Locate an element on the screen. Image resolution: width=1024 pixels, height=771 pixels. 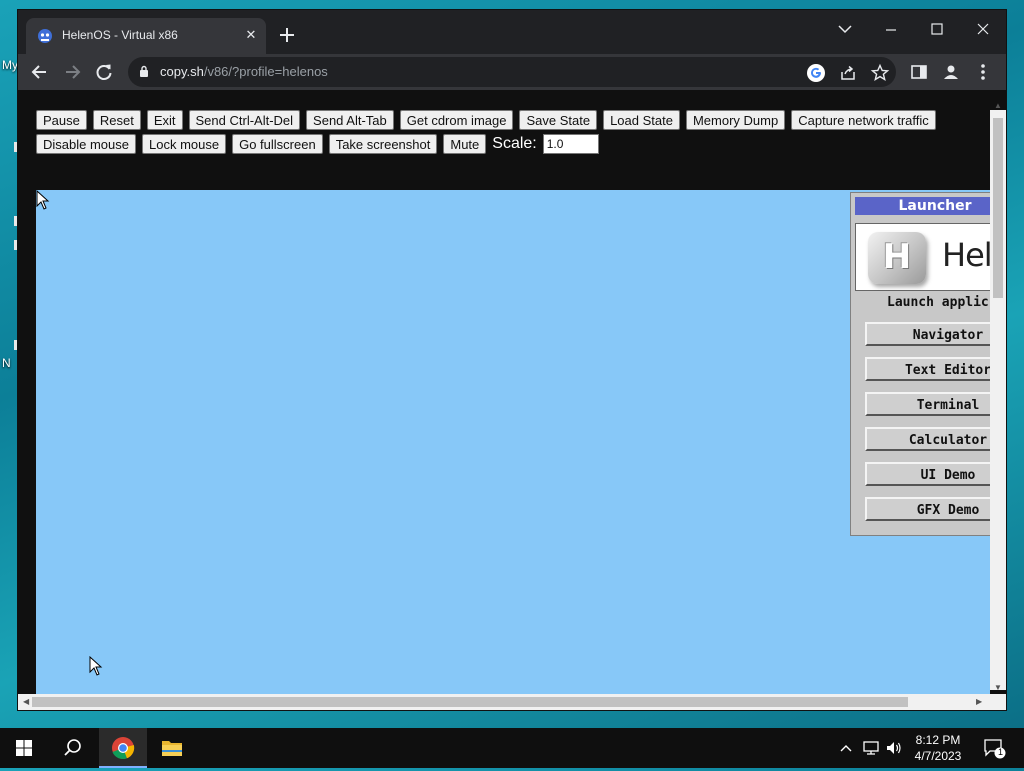
show-hidden-icons-chevron-icon is located at coordinates (846, 748).